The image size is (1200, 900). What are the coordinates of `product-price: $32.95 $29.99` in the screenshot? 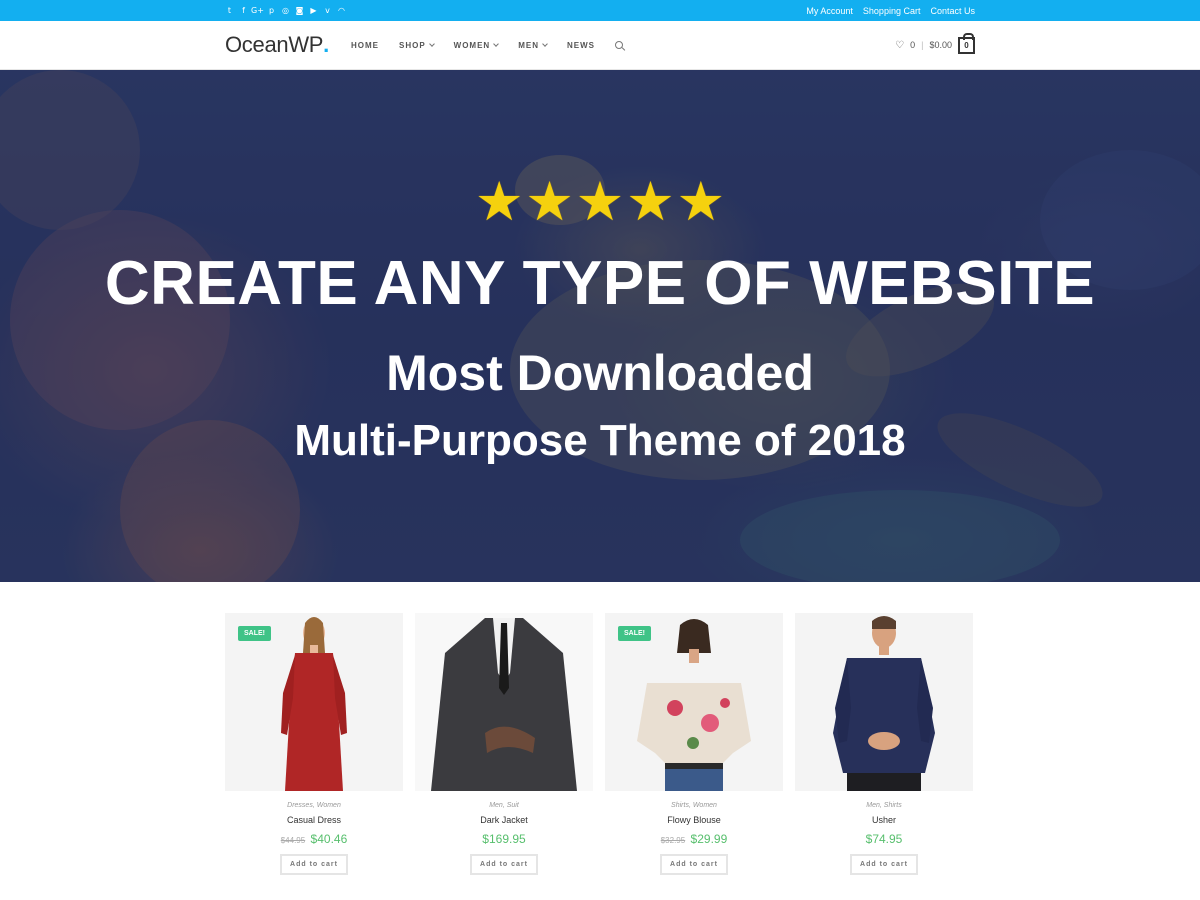 It's located at (694, 839).